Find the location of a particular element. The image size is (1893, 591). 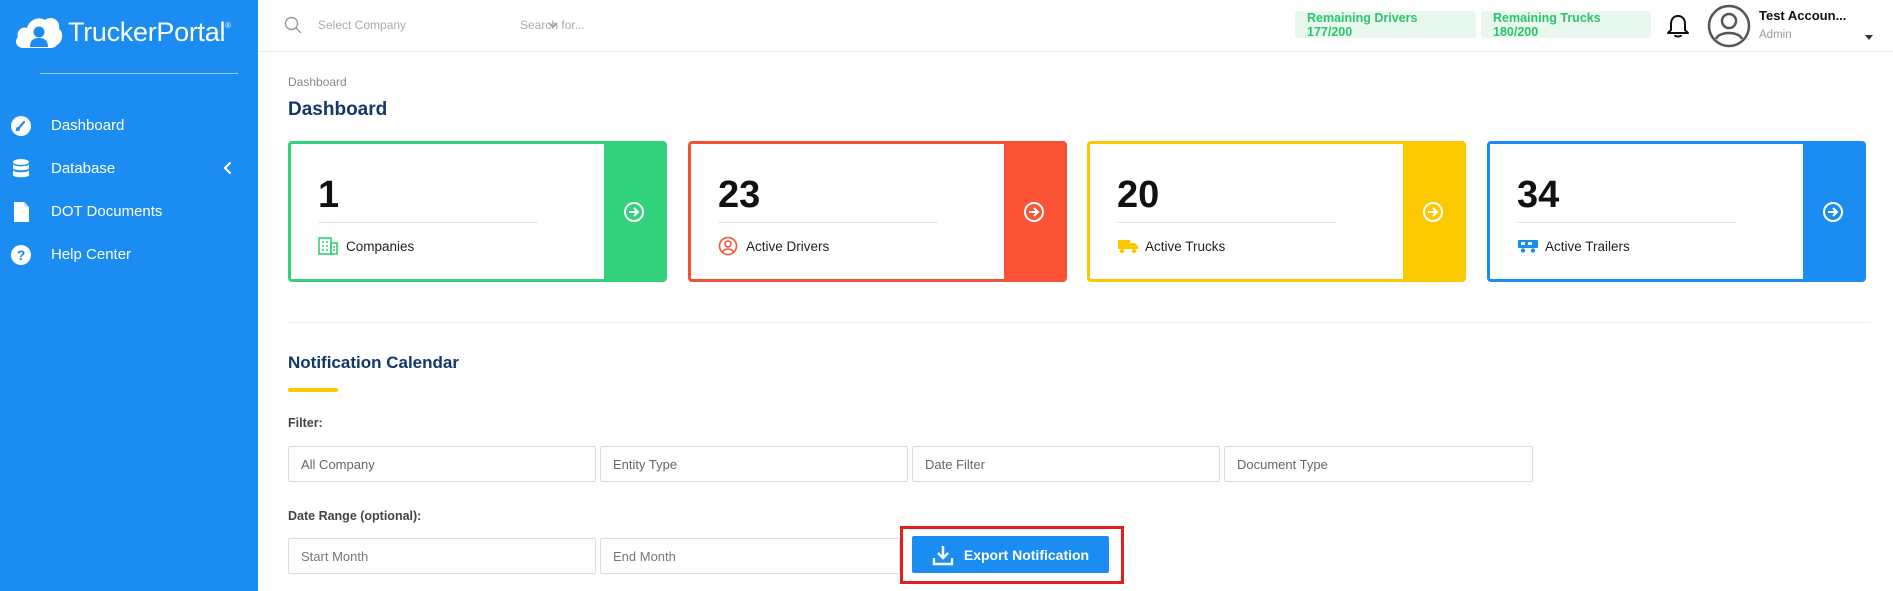

card-label: Active Trailers is located at coordinates (1573, 246).